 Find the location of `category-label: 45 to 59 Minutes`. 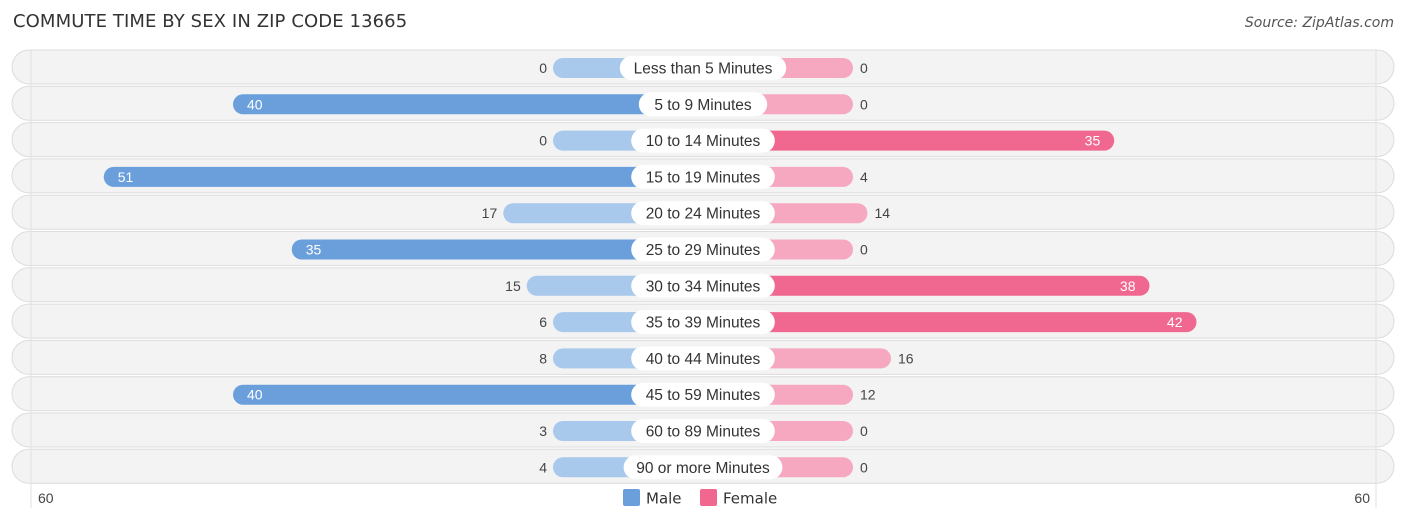

category-label: 45 to 59 Minutes is located at coordinates (703, 395).